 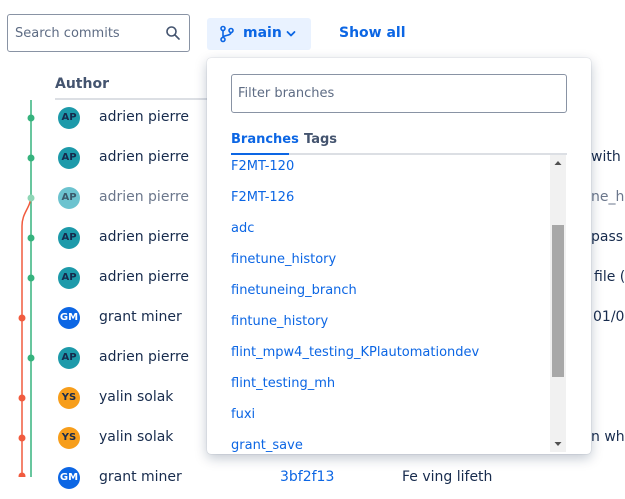 I want to click on scroll-up-arrow-icon, so click(x=558, y=163).